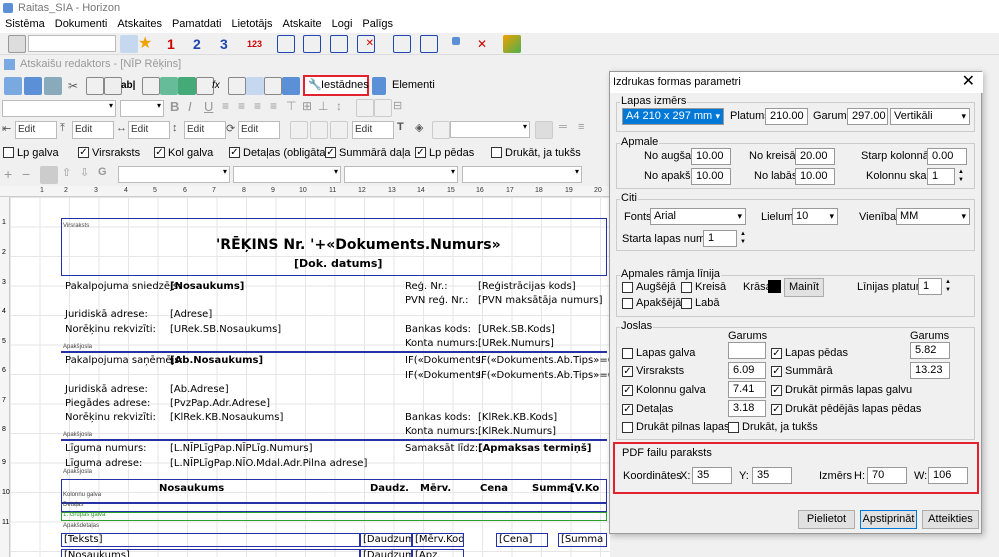 The height and width of the screenshot is (557, 999). What do you see at coordinates (587, 130) in the screenshot?
I see `line-width-icon: ≡` at bounding box center [587, 130].